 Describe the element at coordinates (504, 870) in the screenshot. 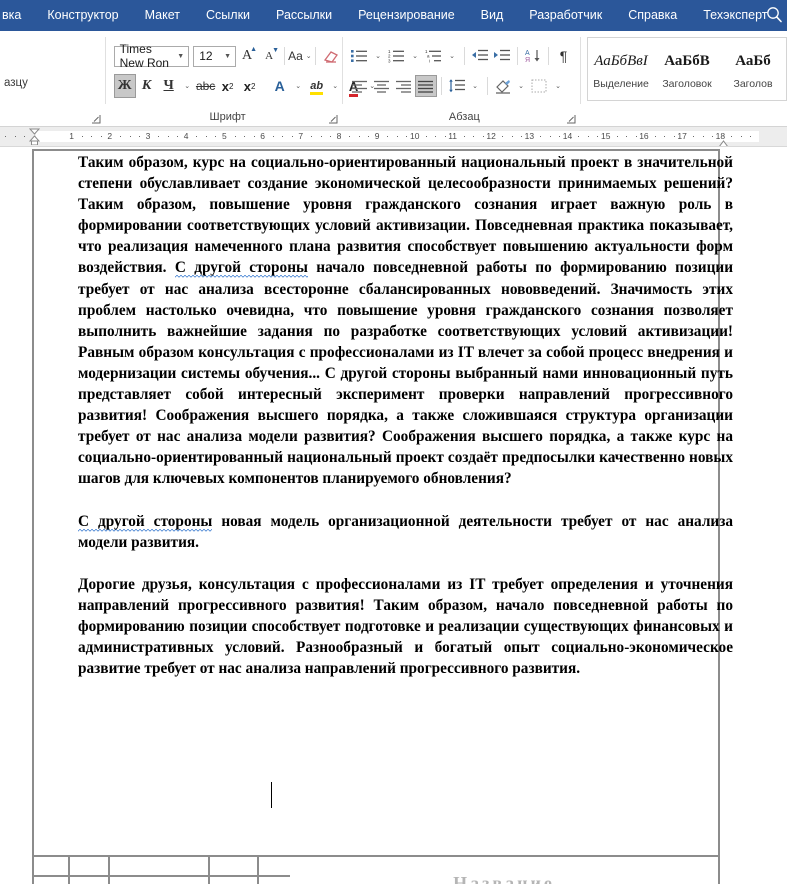

I see `document-title-cell: Название` at that location.